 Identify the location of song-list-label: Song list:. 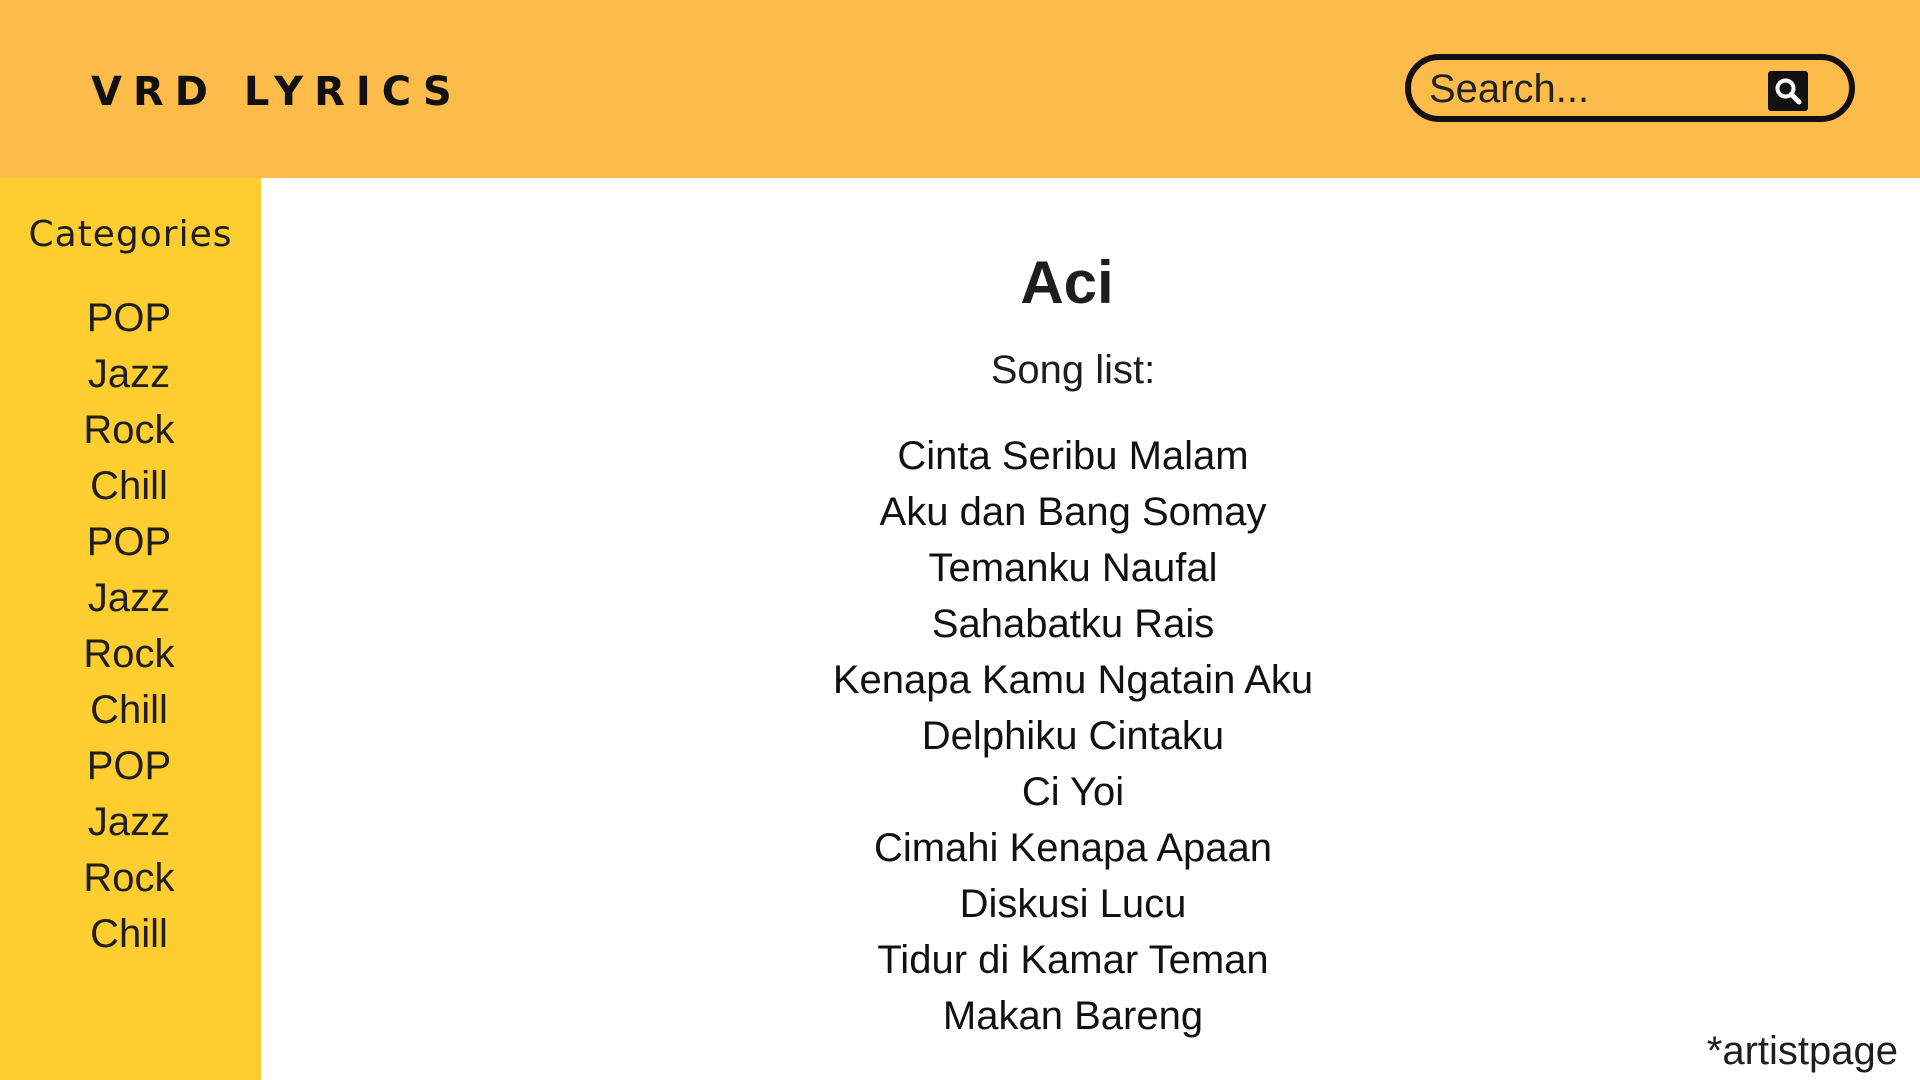
(1073, 370).